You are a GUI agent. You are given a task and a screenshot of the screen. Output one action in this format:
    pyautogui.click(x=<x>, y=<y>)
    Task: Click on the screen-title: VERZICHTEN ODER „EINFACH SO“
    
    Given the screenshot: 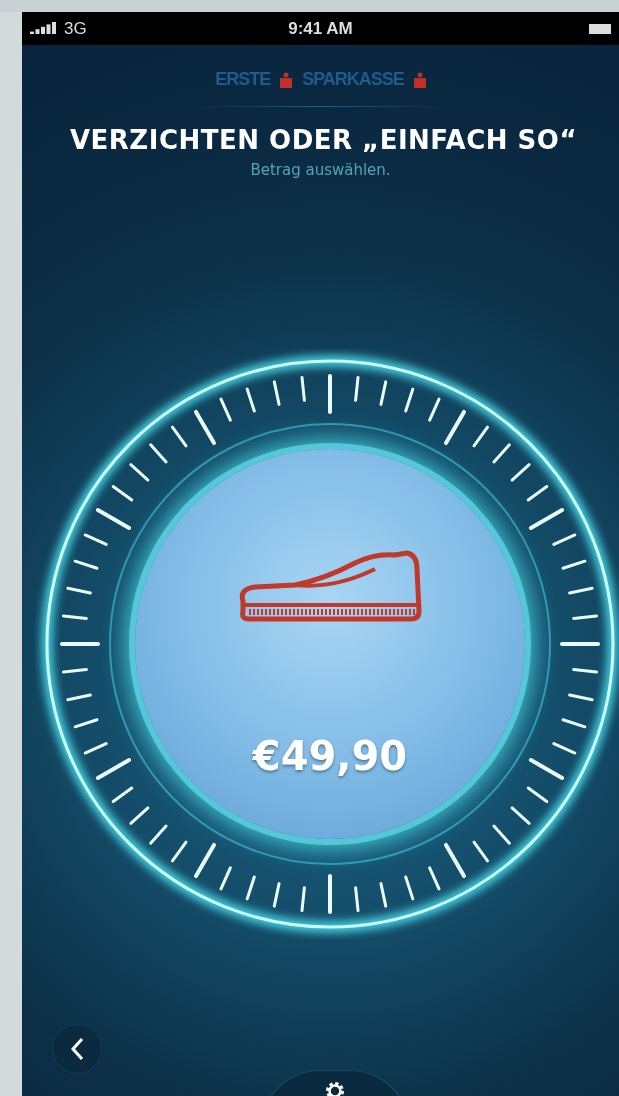 What is the action you would take?
    pyautogui.click(x=323, y=140)
    